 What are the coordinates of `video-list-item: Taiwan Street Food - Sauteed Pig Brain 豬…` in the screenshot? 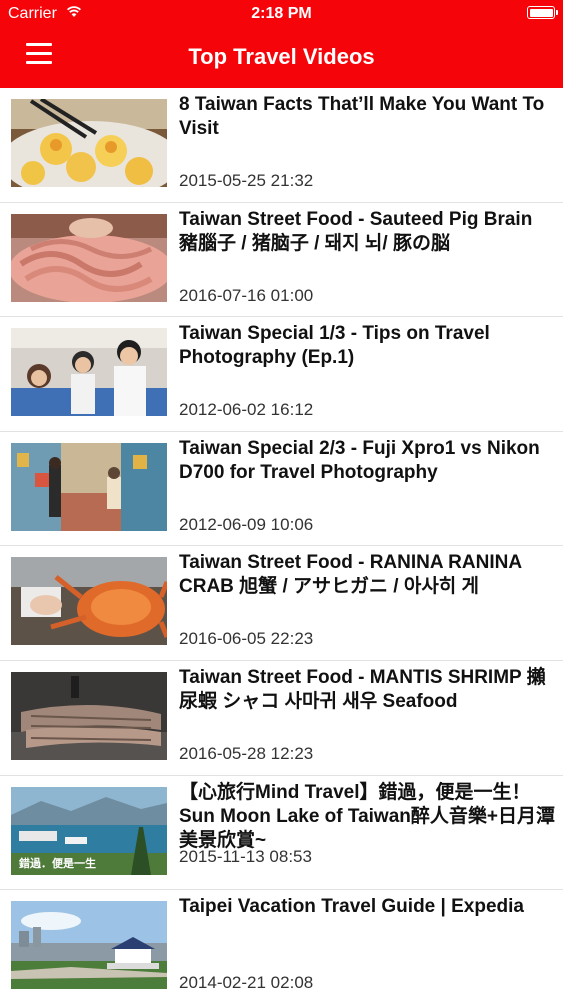 It's located at (281, 260).